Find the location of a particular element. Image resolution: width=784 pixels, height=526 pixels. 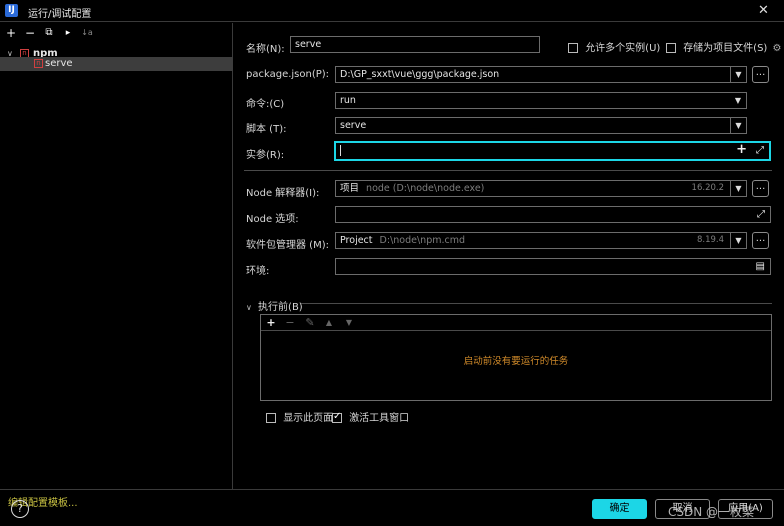

show-page-checkbox: 显示此页面 is located at coordinates (299, 416).